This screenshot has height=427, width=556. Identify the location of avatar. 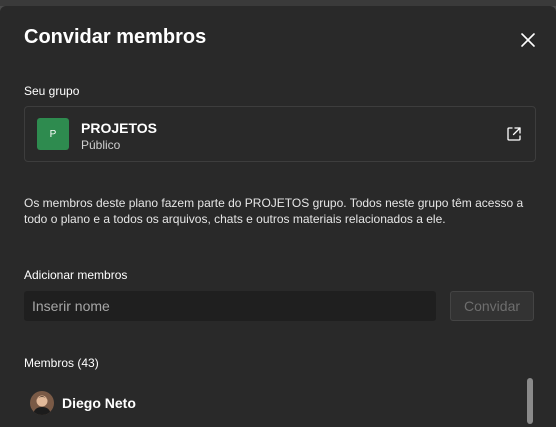
(42, 403).